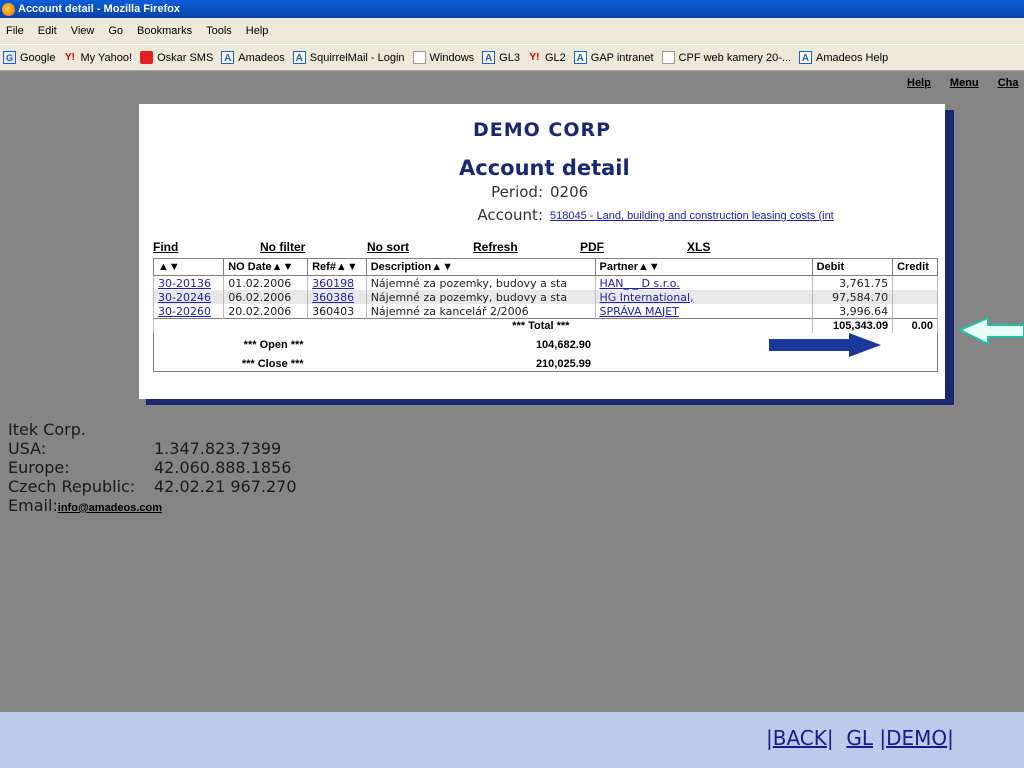 The width and height of the screenshot is (1024, 768). Describe the element at coordinates (501, 57) in the screenshot. I see `bookmark-gl3: A GL3` at that location.